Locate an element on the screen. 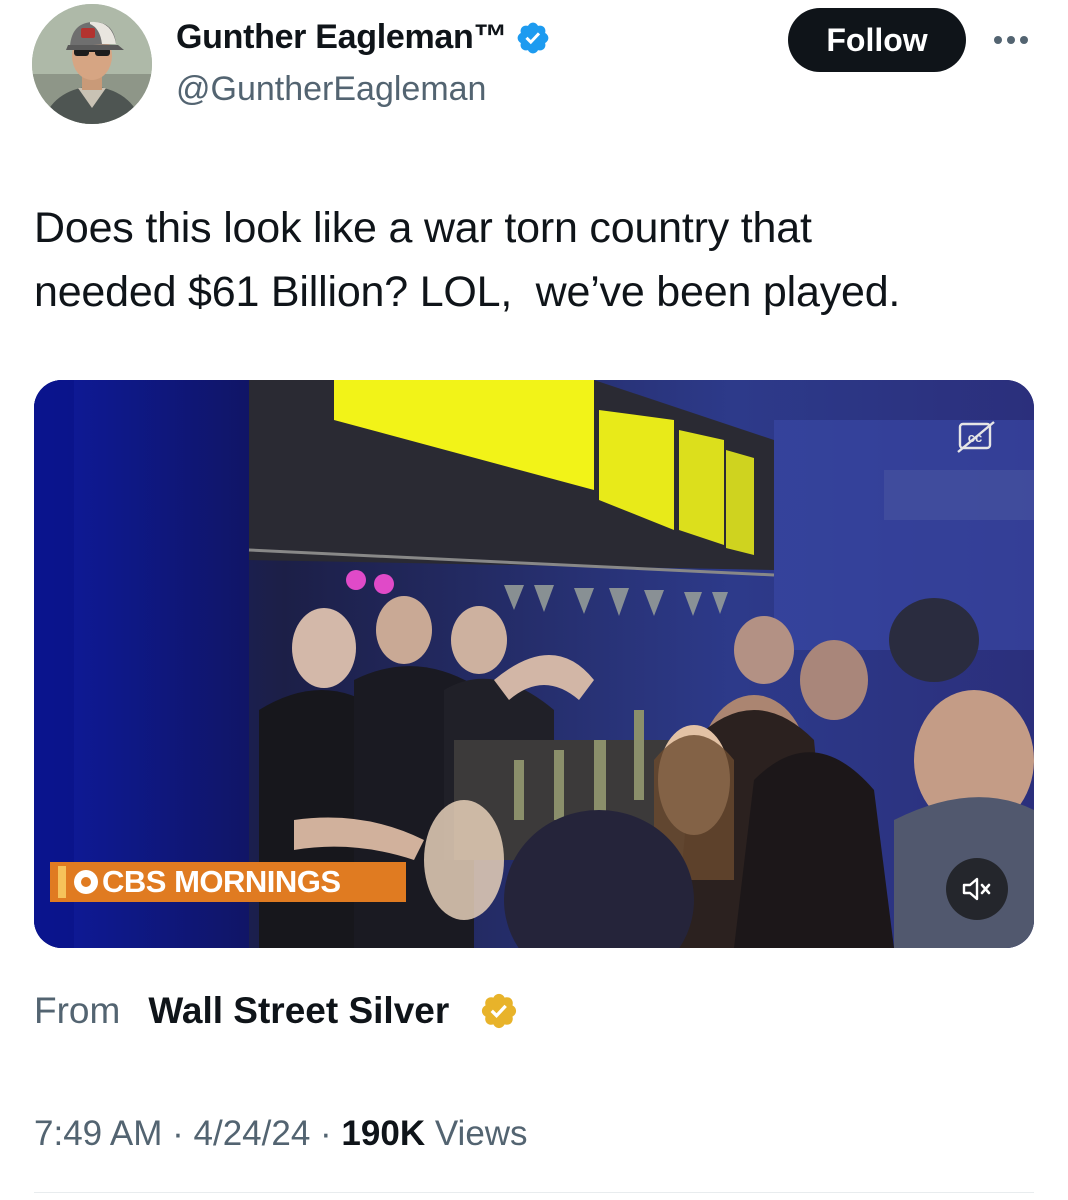 The width and height of the screenshot is (1068, 1200). source-name: Wall Street Silver is located at coordinates (298, 1011).